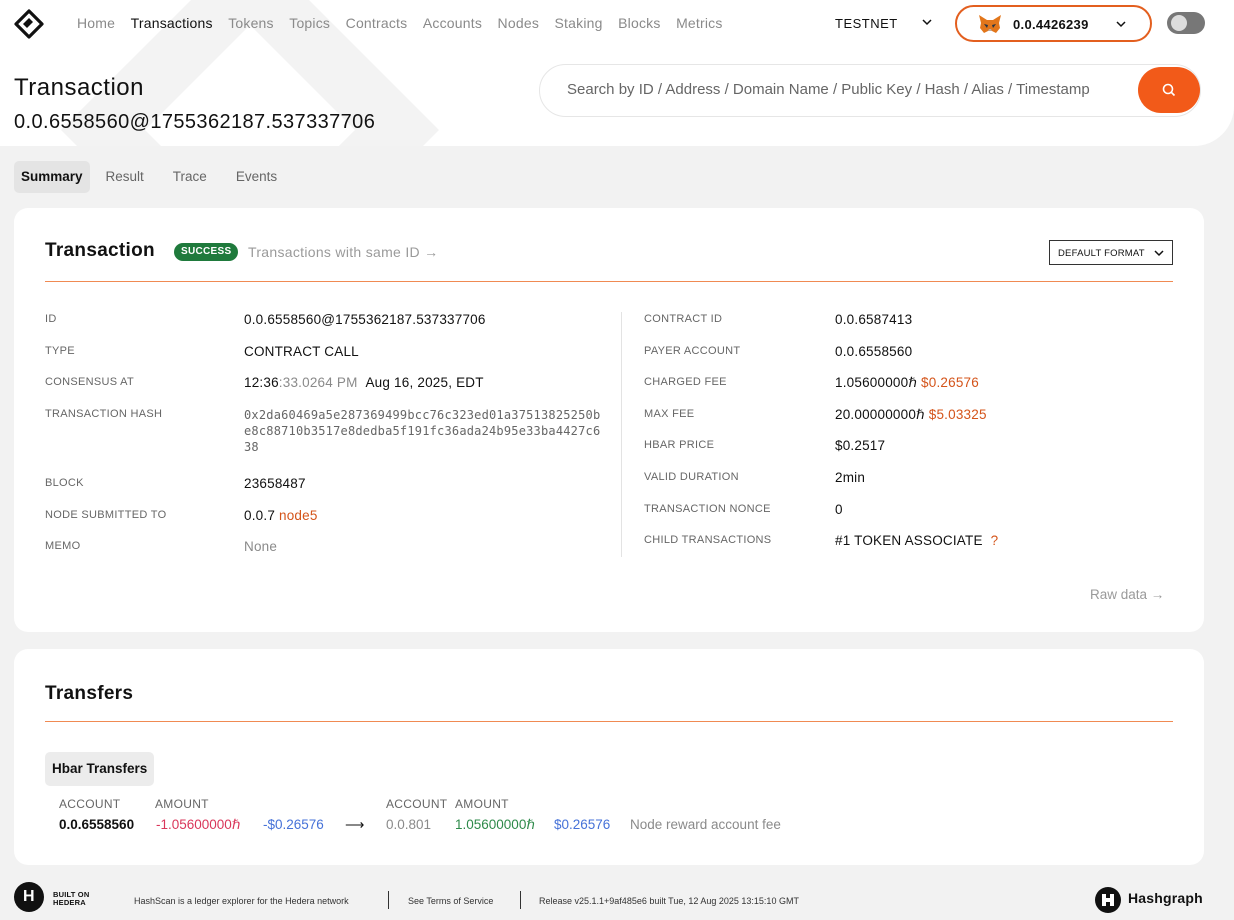  I want to click on consensus-time-rest: :33.0264 PM, so click(318, 382).